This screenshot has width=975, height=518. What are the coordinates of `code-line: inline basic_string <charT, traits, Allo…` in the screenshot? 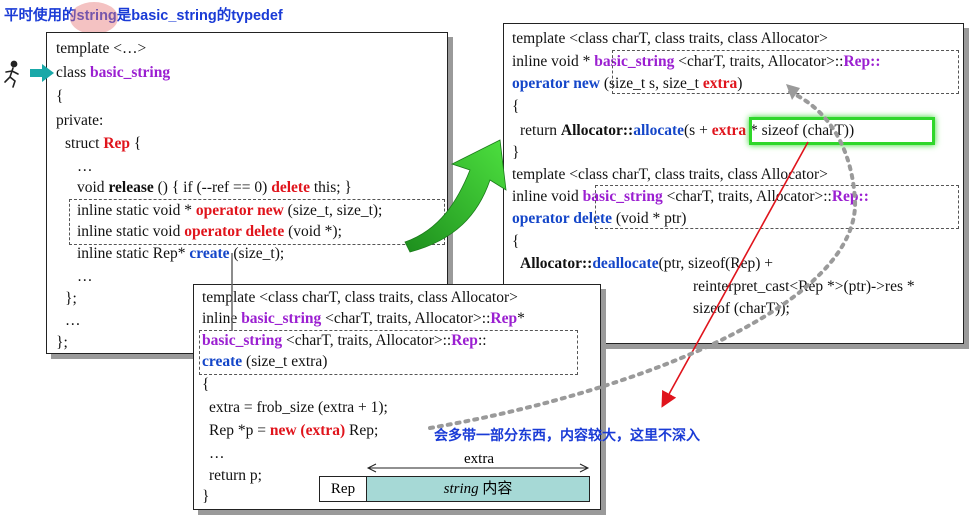 It's located at (363, 318).